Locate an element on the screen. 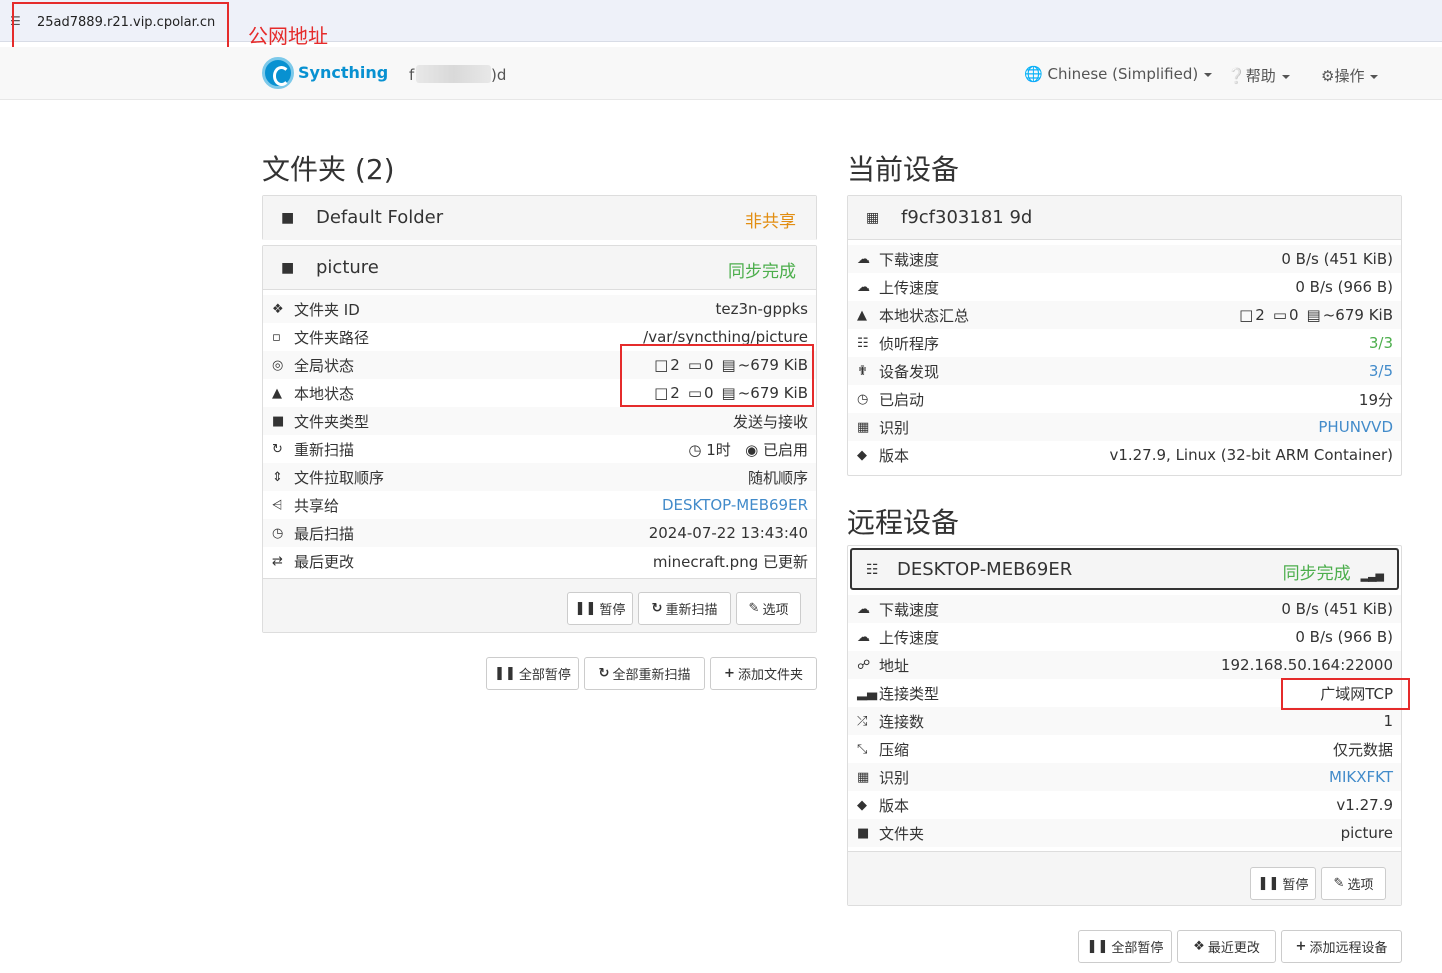 This screenshot has width=1442, height=973. shared-device-link: DESKTOP-MEB69ER is located at coordinates (735, 505).